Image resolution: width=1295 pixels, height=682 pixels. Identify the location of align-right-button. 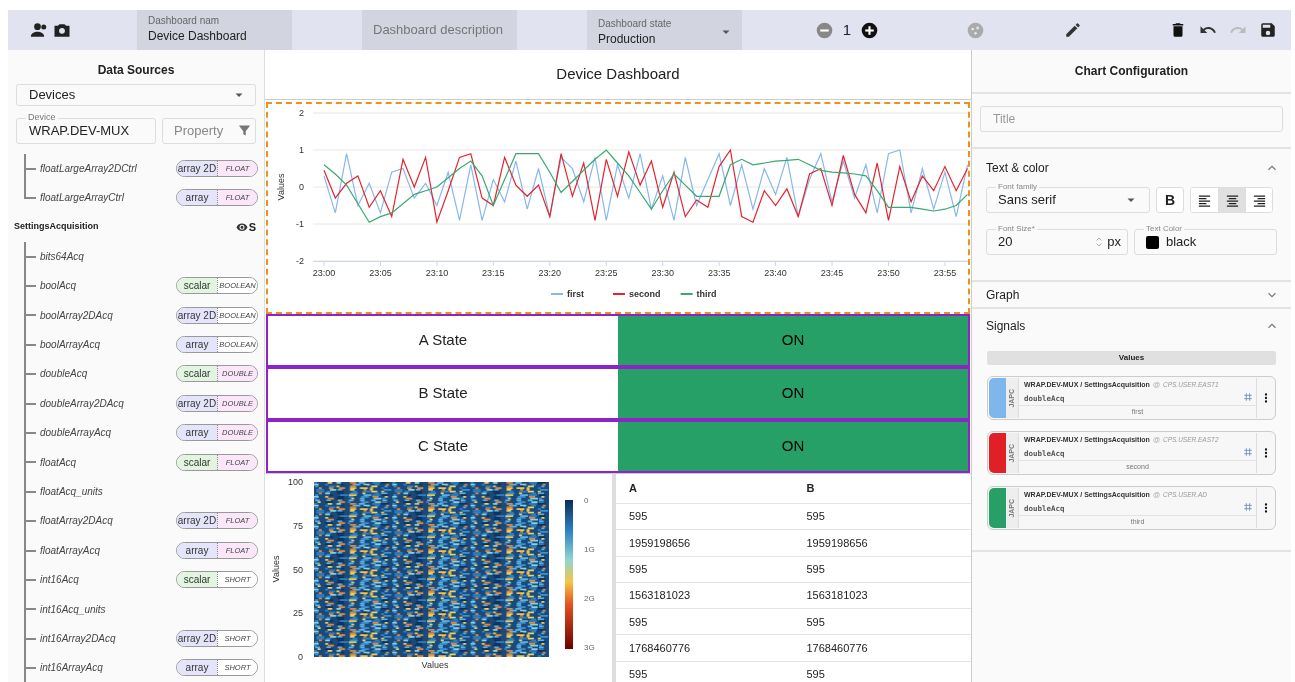
(1258, 200).